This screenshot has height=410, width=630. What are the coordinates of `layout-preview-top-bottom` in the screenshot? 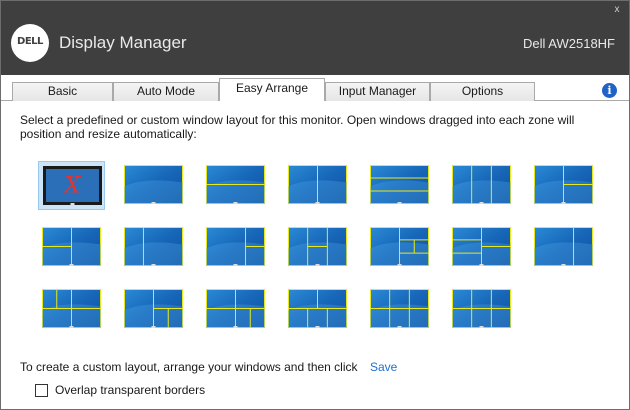 It's located at (235, 184).